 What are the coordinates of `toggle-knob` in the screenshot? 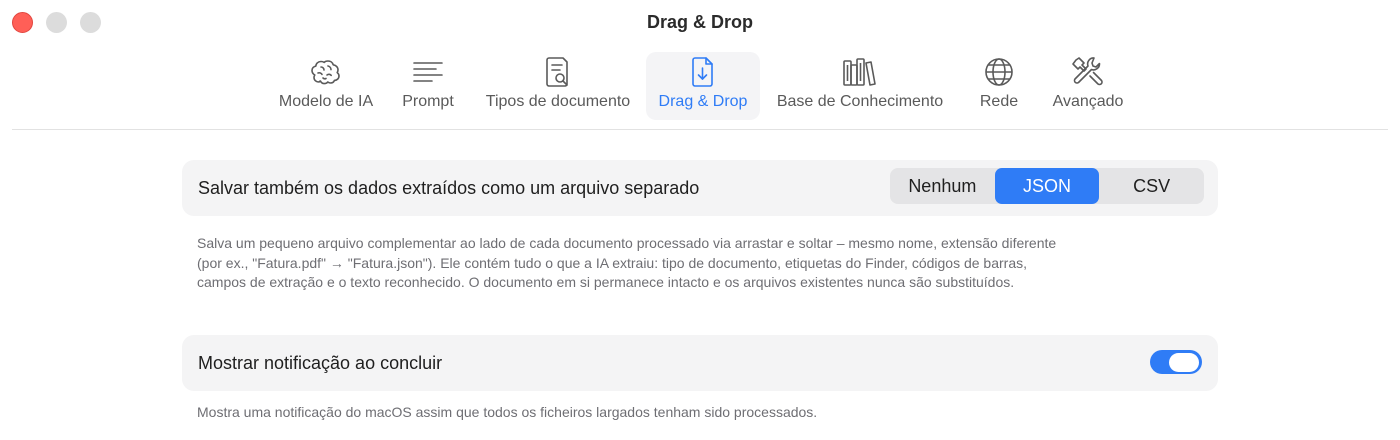 It's located at (1184, 362).